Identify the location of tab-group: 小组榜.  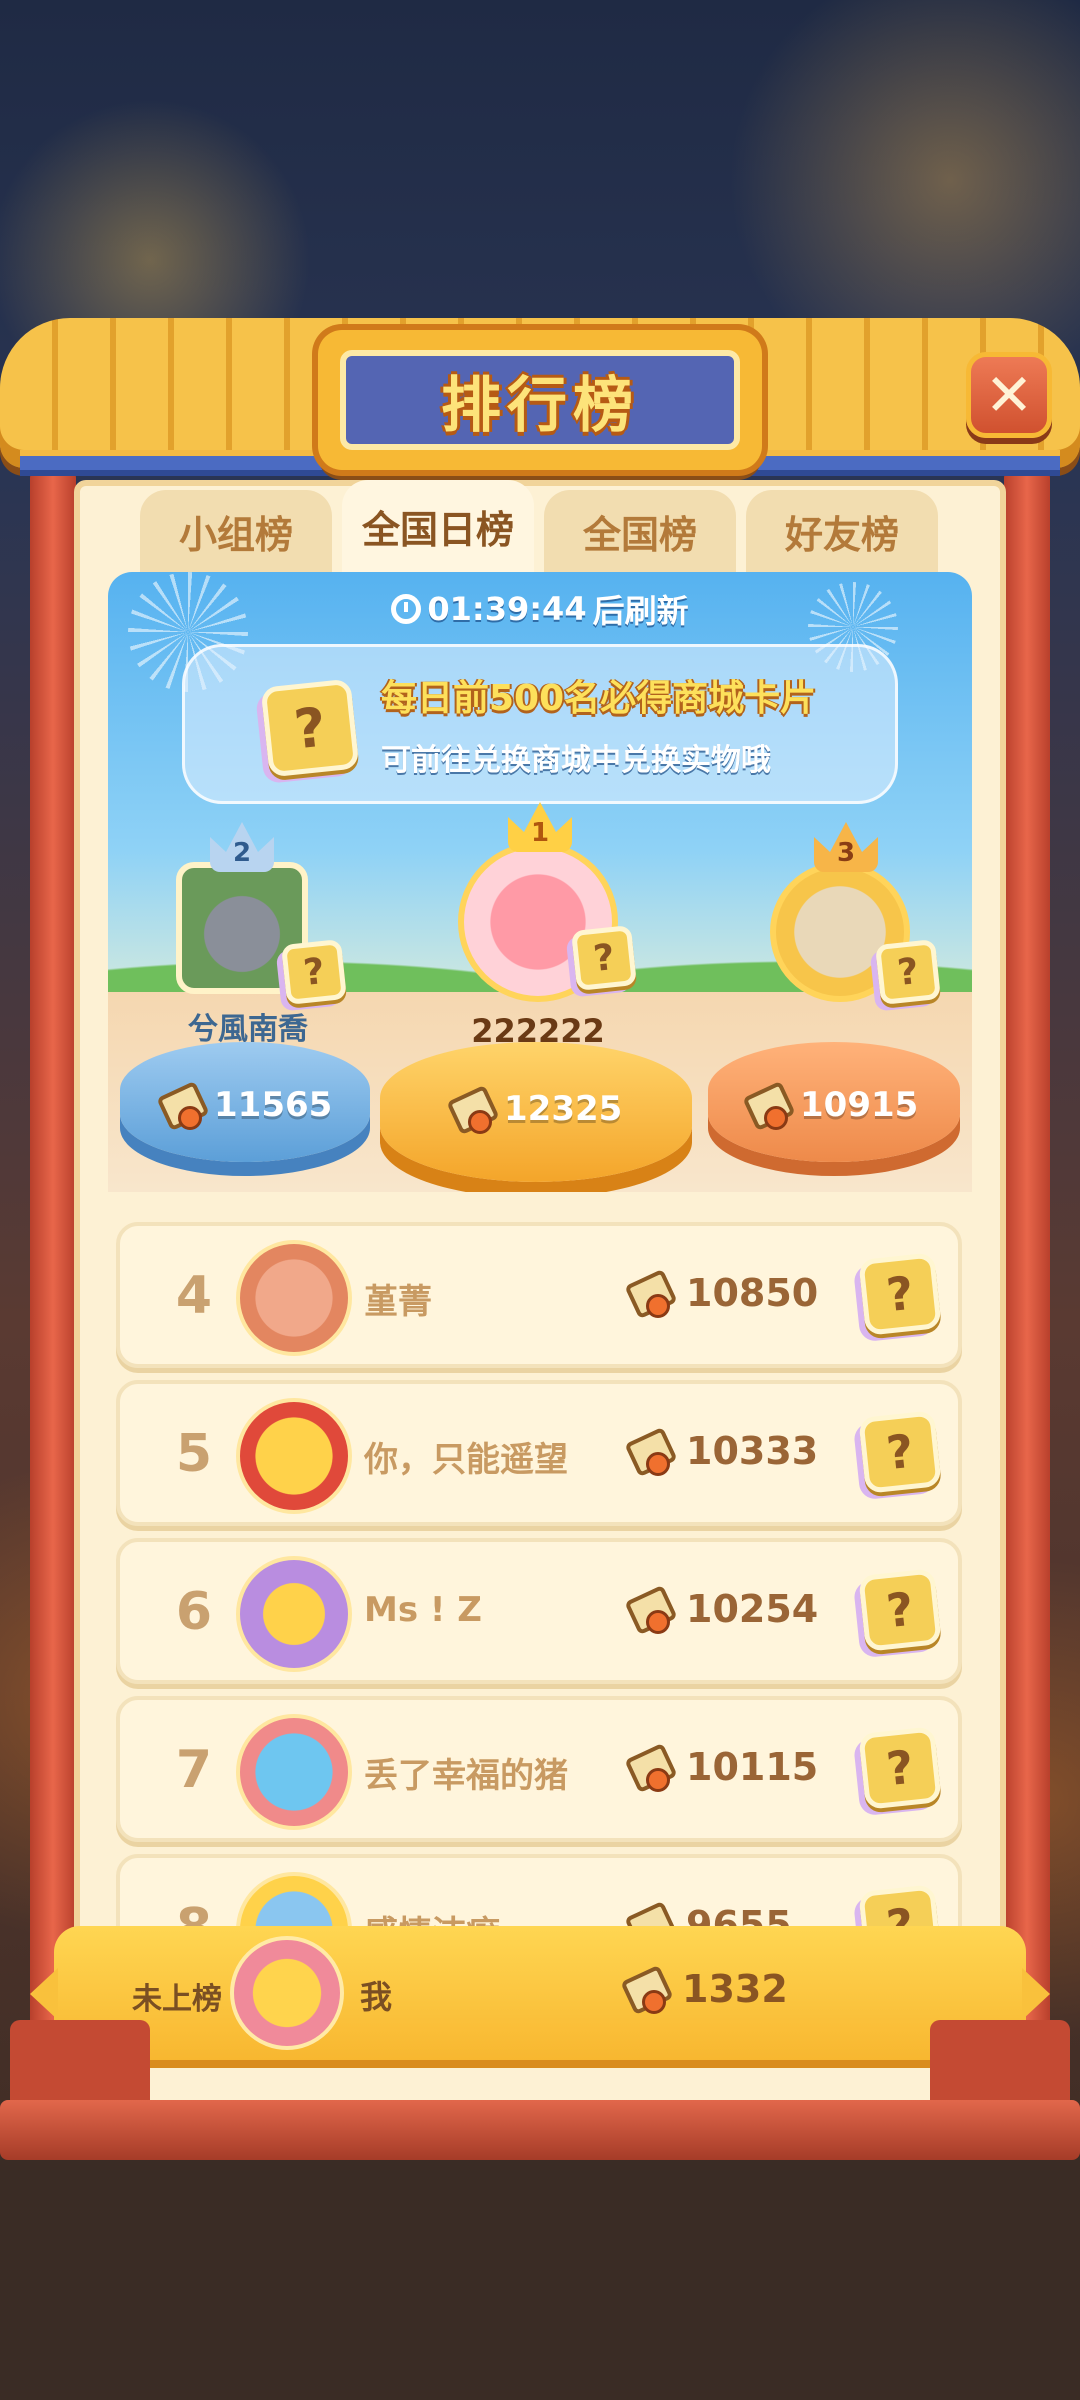
(236, 531).